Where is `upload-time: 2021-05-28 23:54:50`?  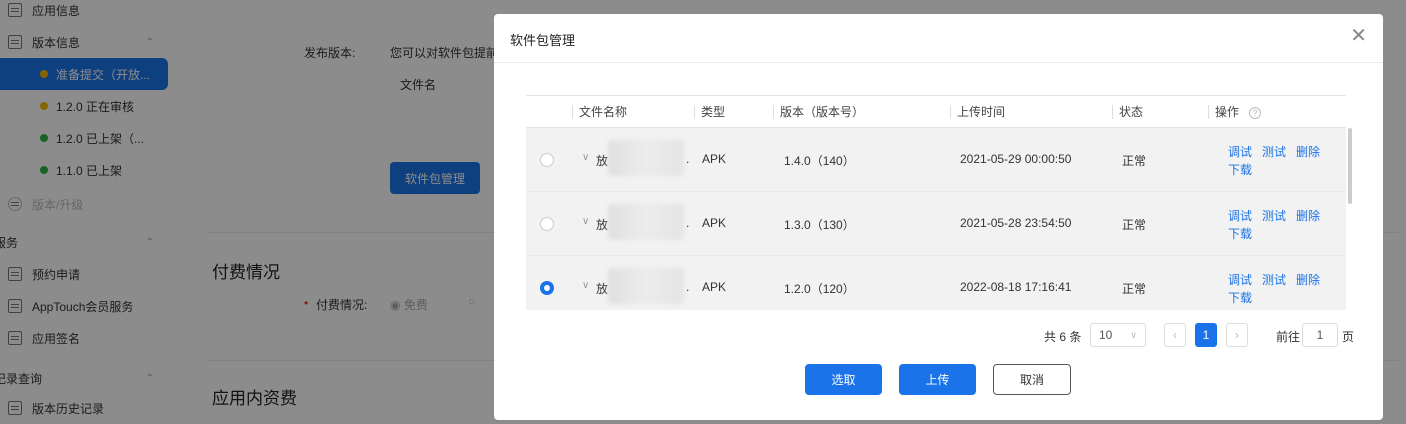
upload-time: 2021-05-28 23:54:50 is located at coordinates (1016, 223).